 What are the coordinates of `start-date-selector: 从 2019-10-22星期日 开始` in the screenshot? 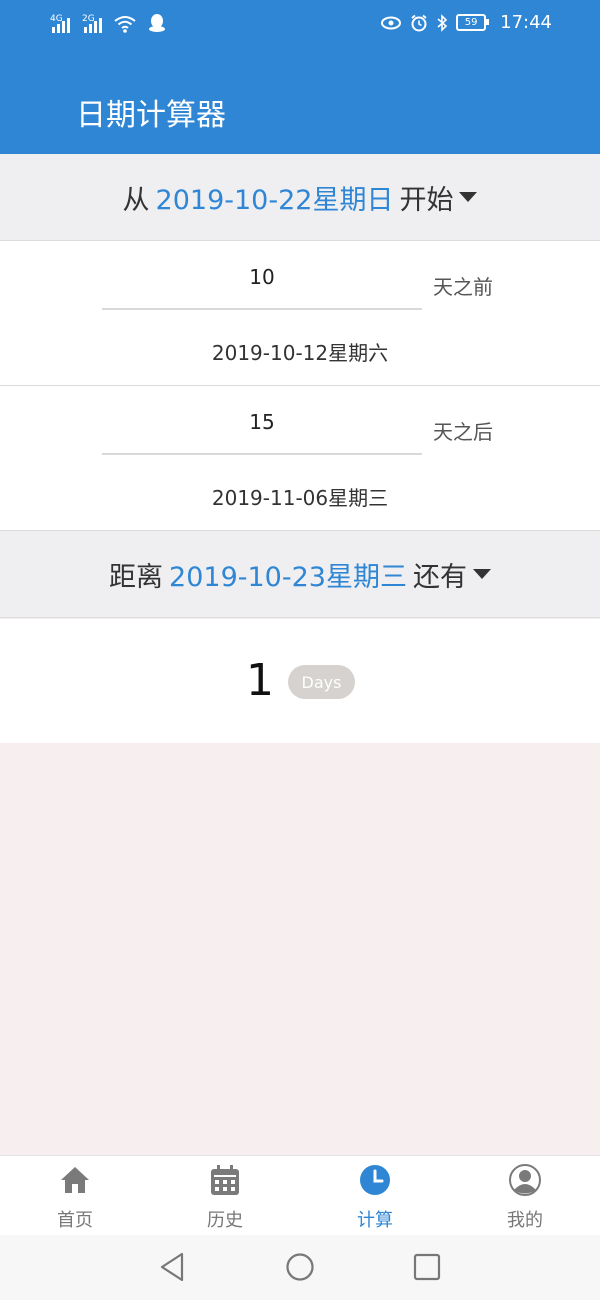 It's located at (300, 197).